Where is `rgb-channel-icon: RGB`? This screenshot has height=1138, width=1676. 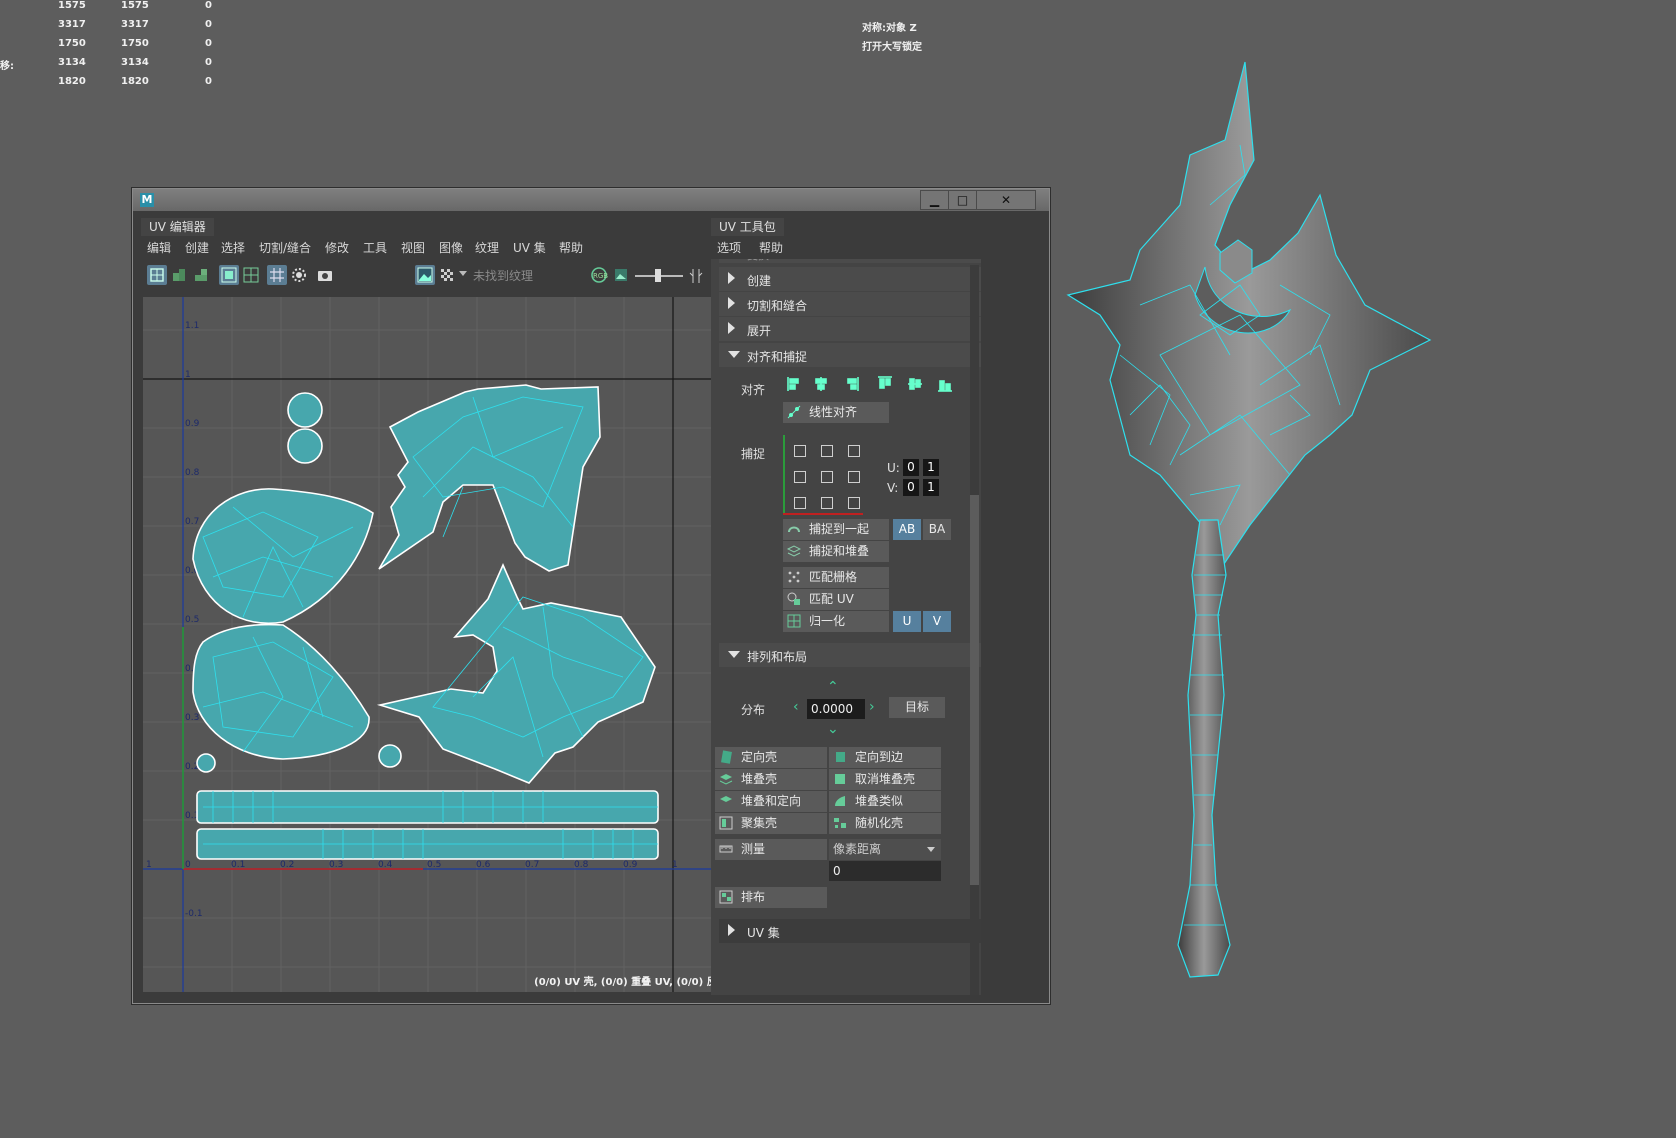 rgb-channel-icon: RGB is located at coordinates (599, 275).